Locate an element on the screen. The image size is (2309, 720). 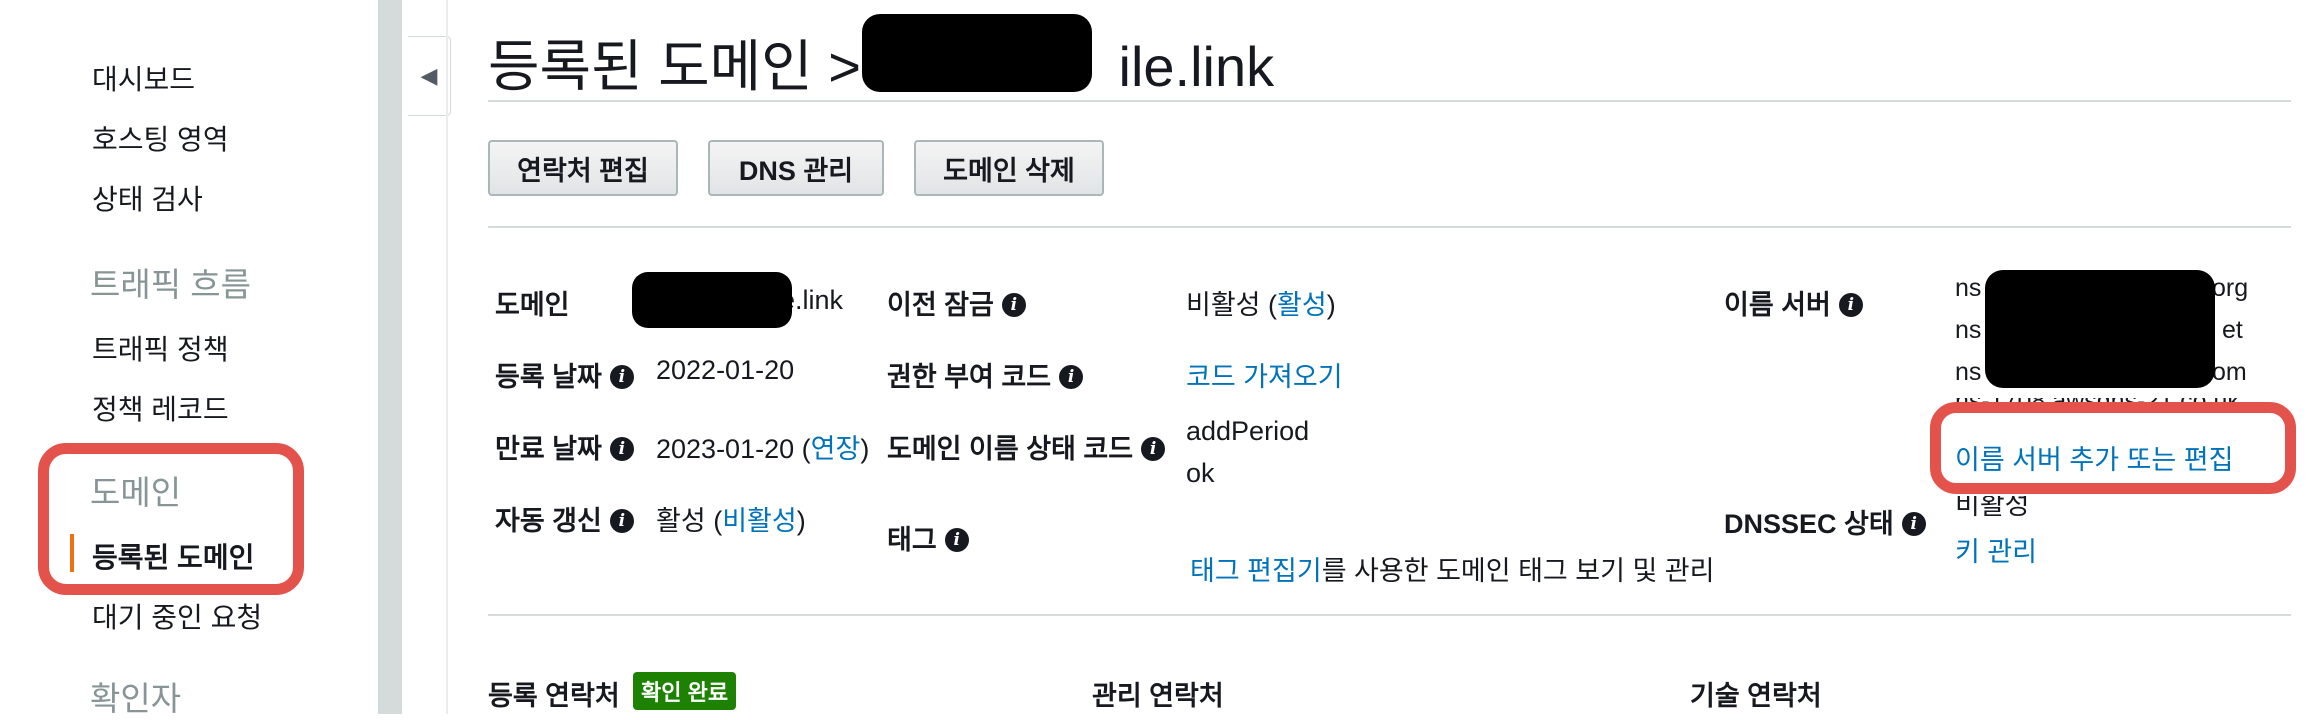
chevron-left-icon: ◀ is located at coordinates (429, 75).